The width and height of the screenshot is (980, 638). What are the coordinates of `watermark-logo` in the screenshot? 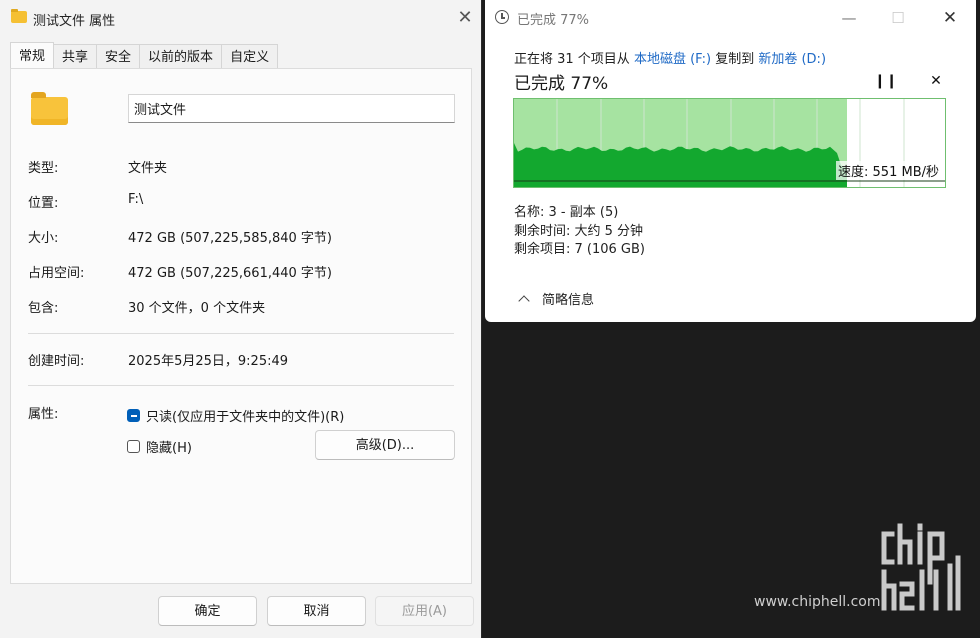 It's located at (923, 567).